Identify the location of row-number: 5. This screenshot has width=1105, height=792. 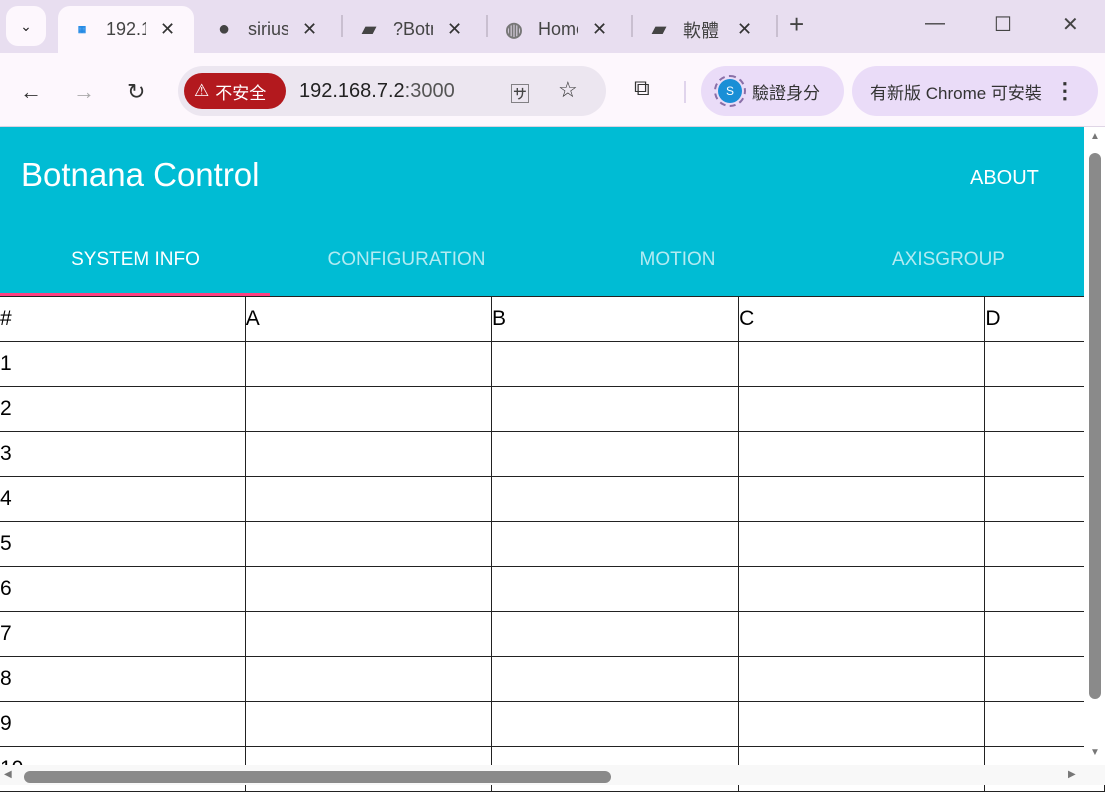
(123, 544).